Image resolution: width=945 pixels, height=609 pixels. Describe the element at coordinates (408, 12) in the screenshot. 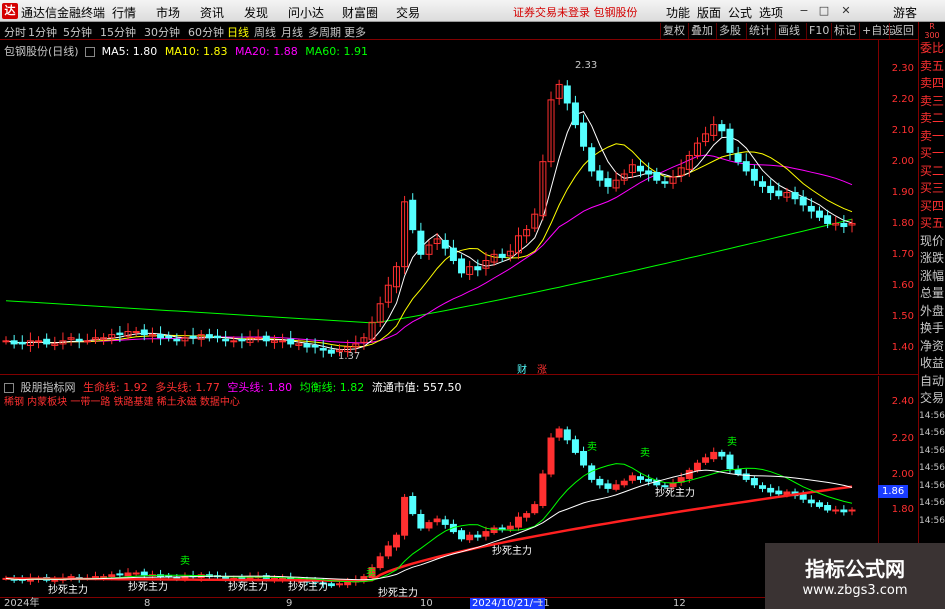

I see `menu-trade: 交易` at that location.